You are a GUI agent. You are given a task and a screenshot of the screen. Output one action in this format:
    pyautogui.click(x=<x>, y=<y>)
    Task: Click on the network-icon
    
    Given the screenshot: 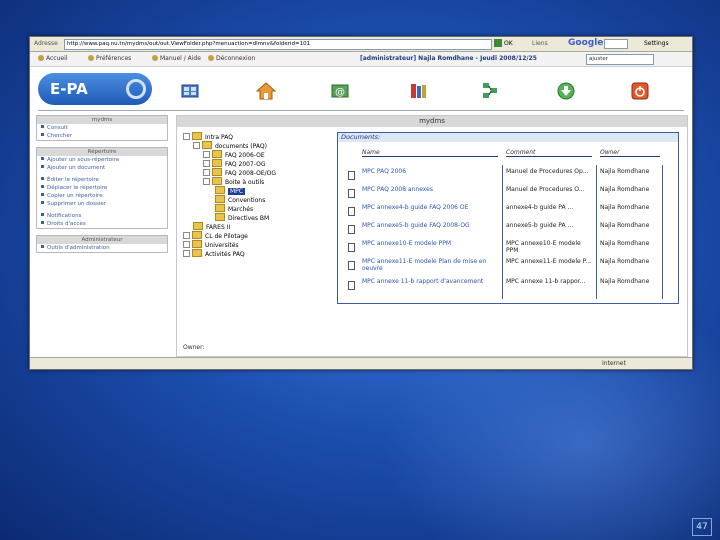 What is the action you would take?
    pyautogui.click(x=490, y=91)
    